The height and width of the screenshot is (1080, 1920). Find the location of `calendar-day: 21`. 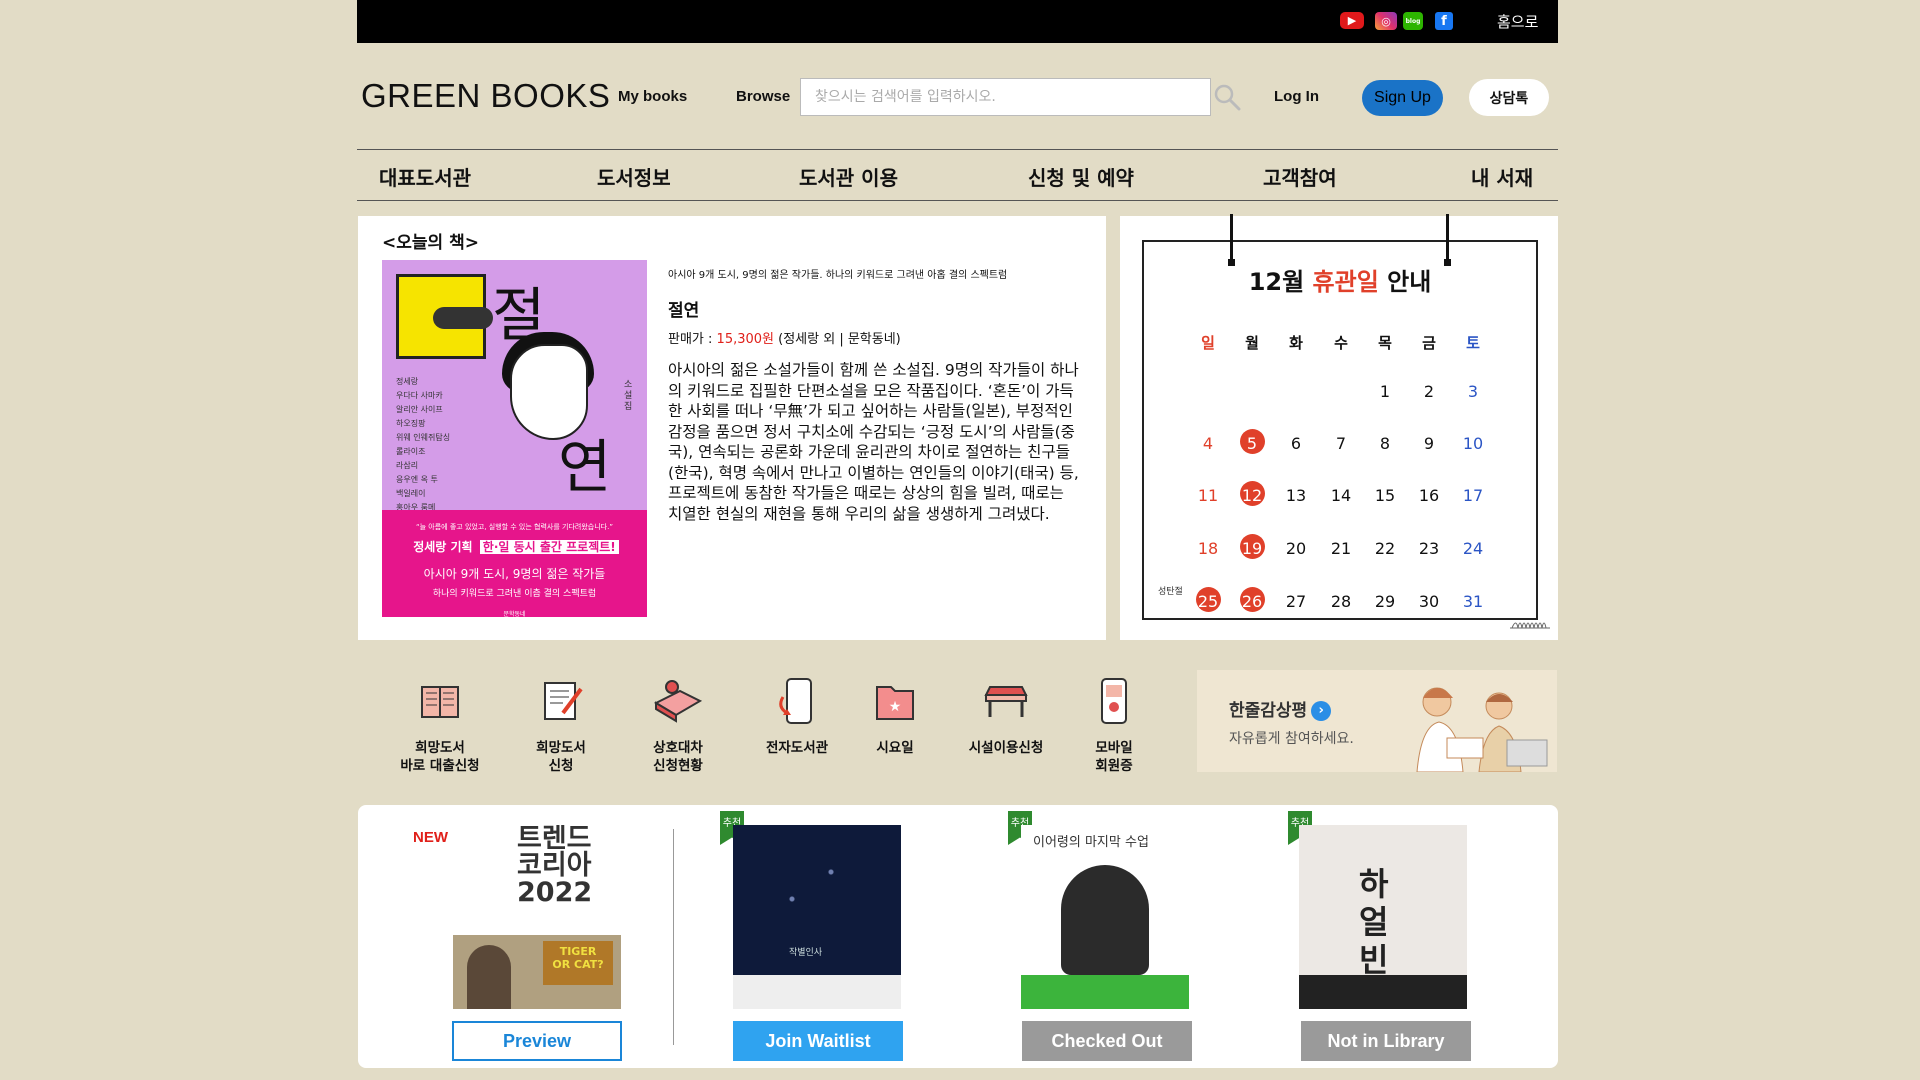

calendar-day: 21 is located at coordinates (1341, 548).